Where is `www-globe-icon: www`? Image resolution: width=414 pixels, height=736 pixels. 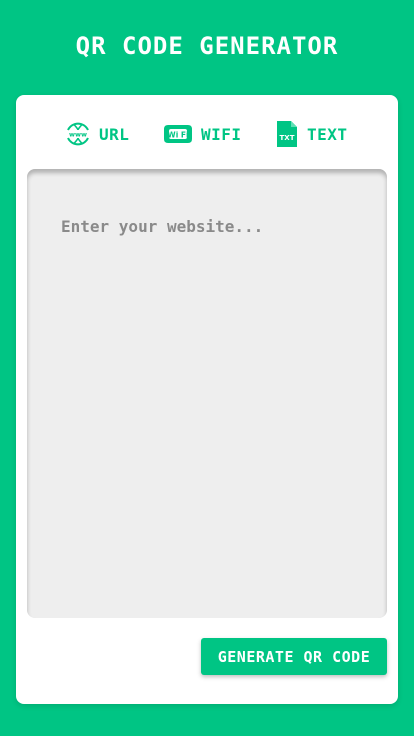 www-globe-icon: www is located at coordinates (78, 134).